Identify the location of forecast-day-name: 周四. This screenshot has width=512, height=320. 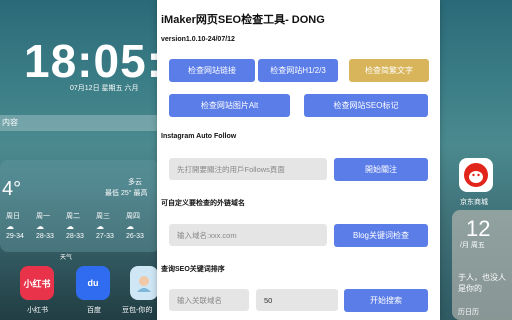
(133, 216).